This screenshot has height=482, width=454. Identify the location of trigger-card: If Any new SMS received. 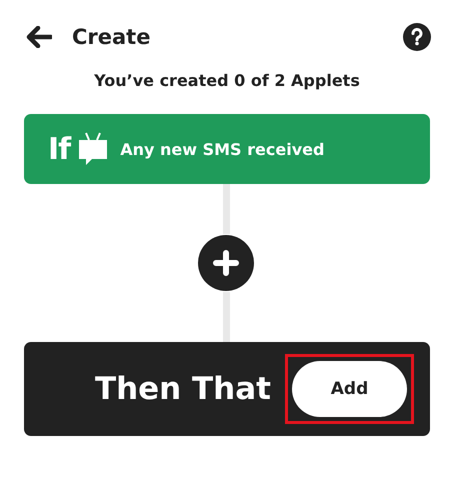
(227, 149).